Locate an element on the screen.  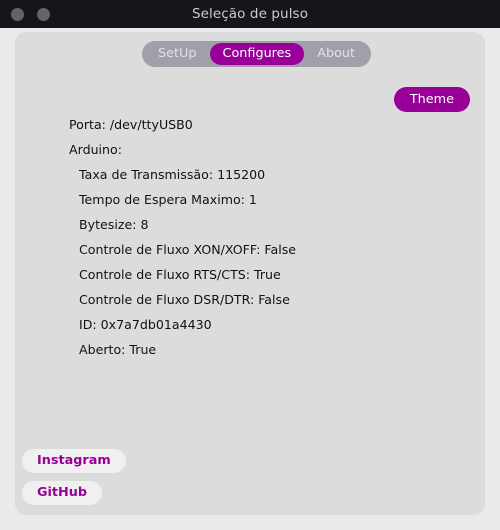
info-line-rtscts: Controle de Fluxo RTS/CTS: True is located at coordinates (180, 274).